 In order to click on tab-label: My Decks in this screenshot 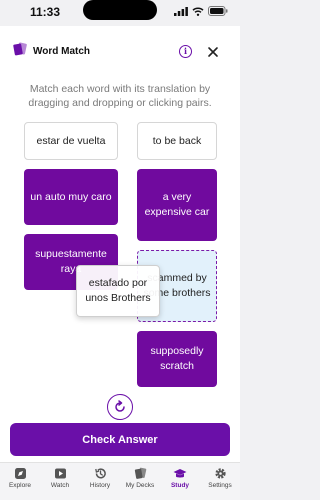, I will do `click(140, 485)`.